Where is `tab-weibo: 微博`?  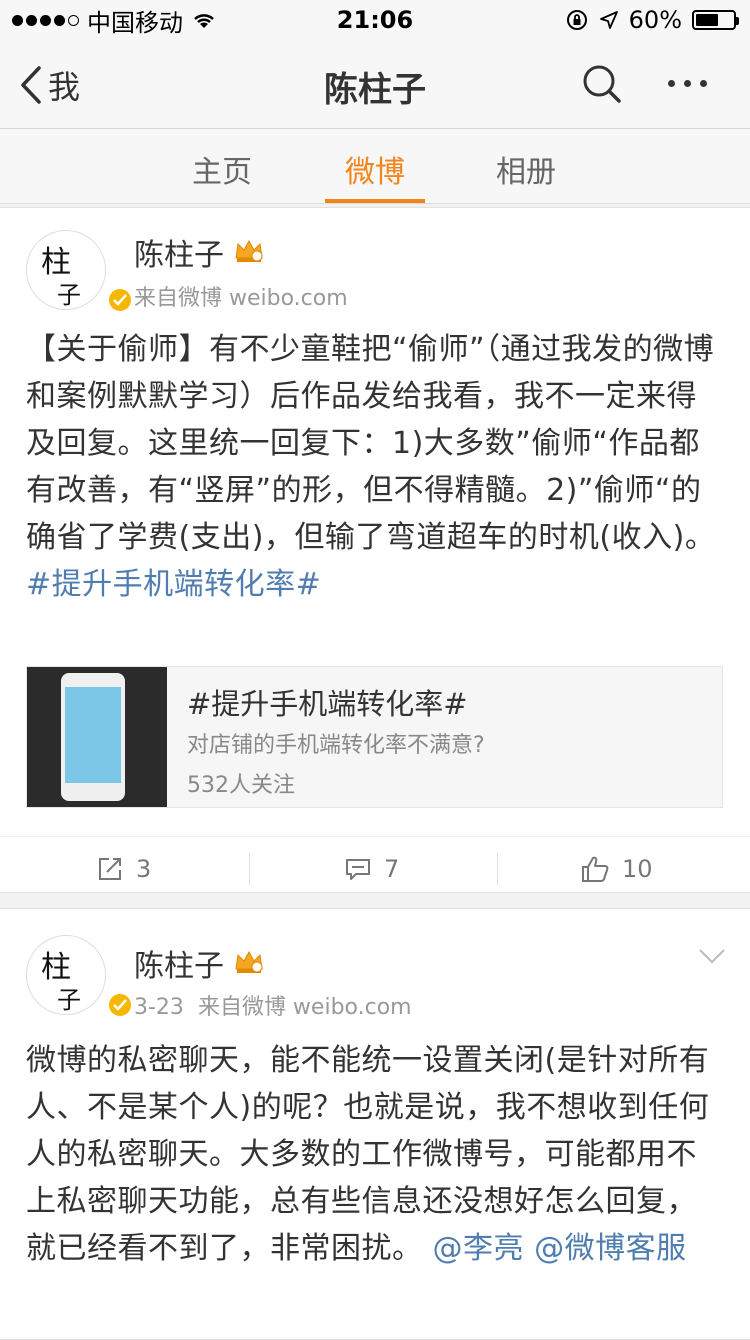
tab-weibo: 微博 is located at coordinates (375, 169).